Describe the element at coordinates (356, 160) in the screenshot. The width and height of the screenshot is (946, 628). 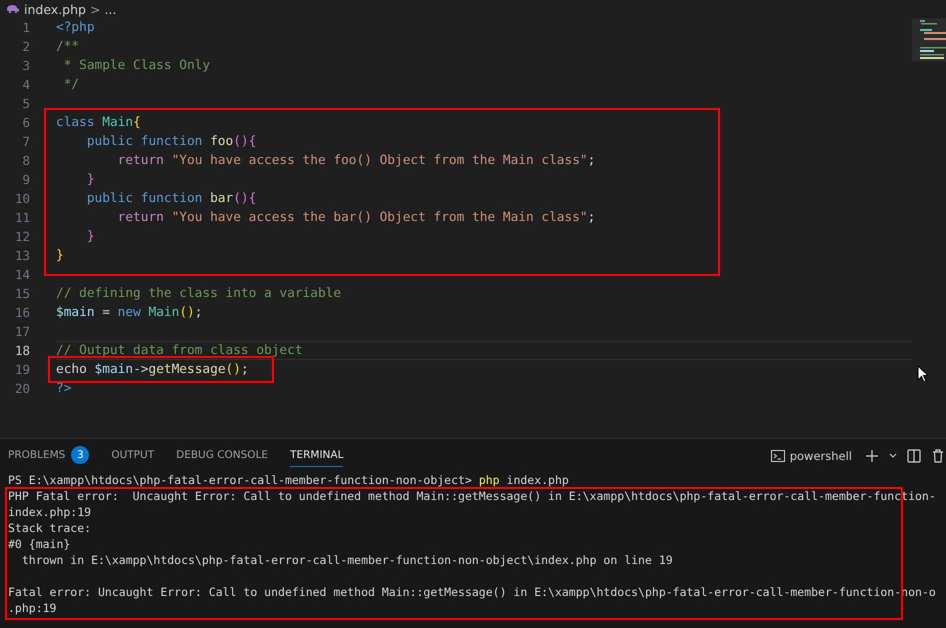
I see `code-line: return "You have access the foo() Object from the Main class";` at that location.